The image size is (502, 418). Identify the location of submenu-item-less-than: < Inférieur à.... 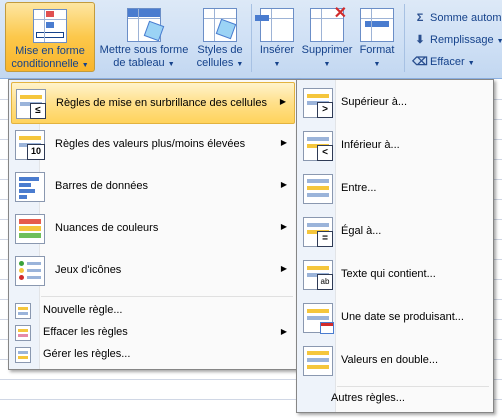
(395, 146).